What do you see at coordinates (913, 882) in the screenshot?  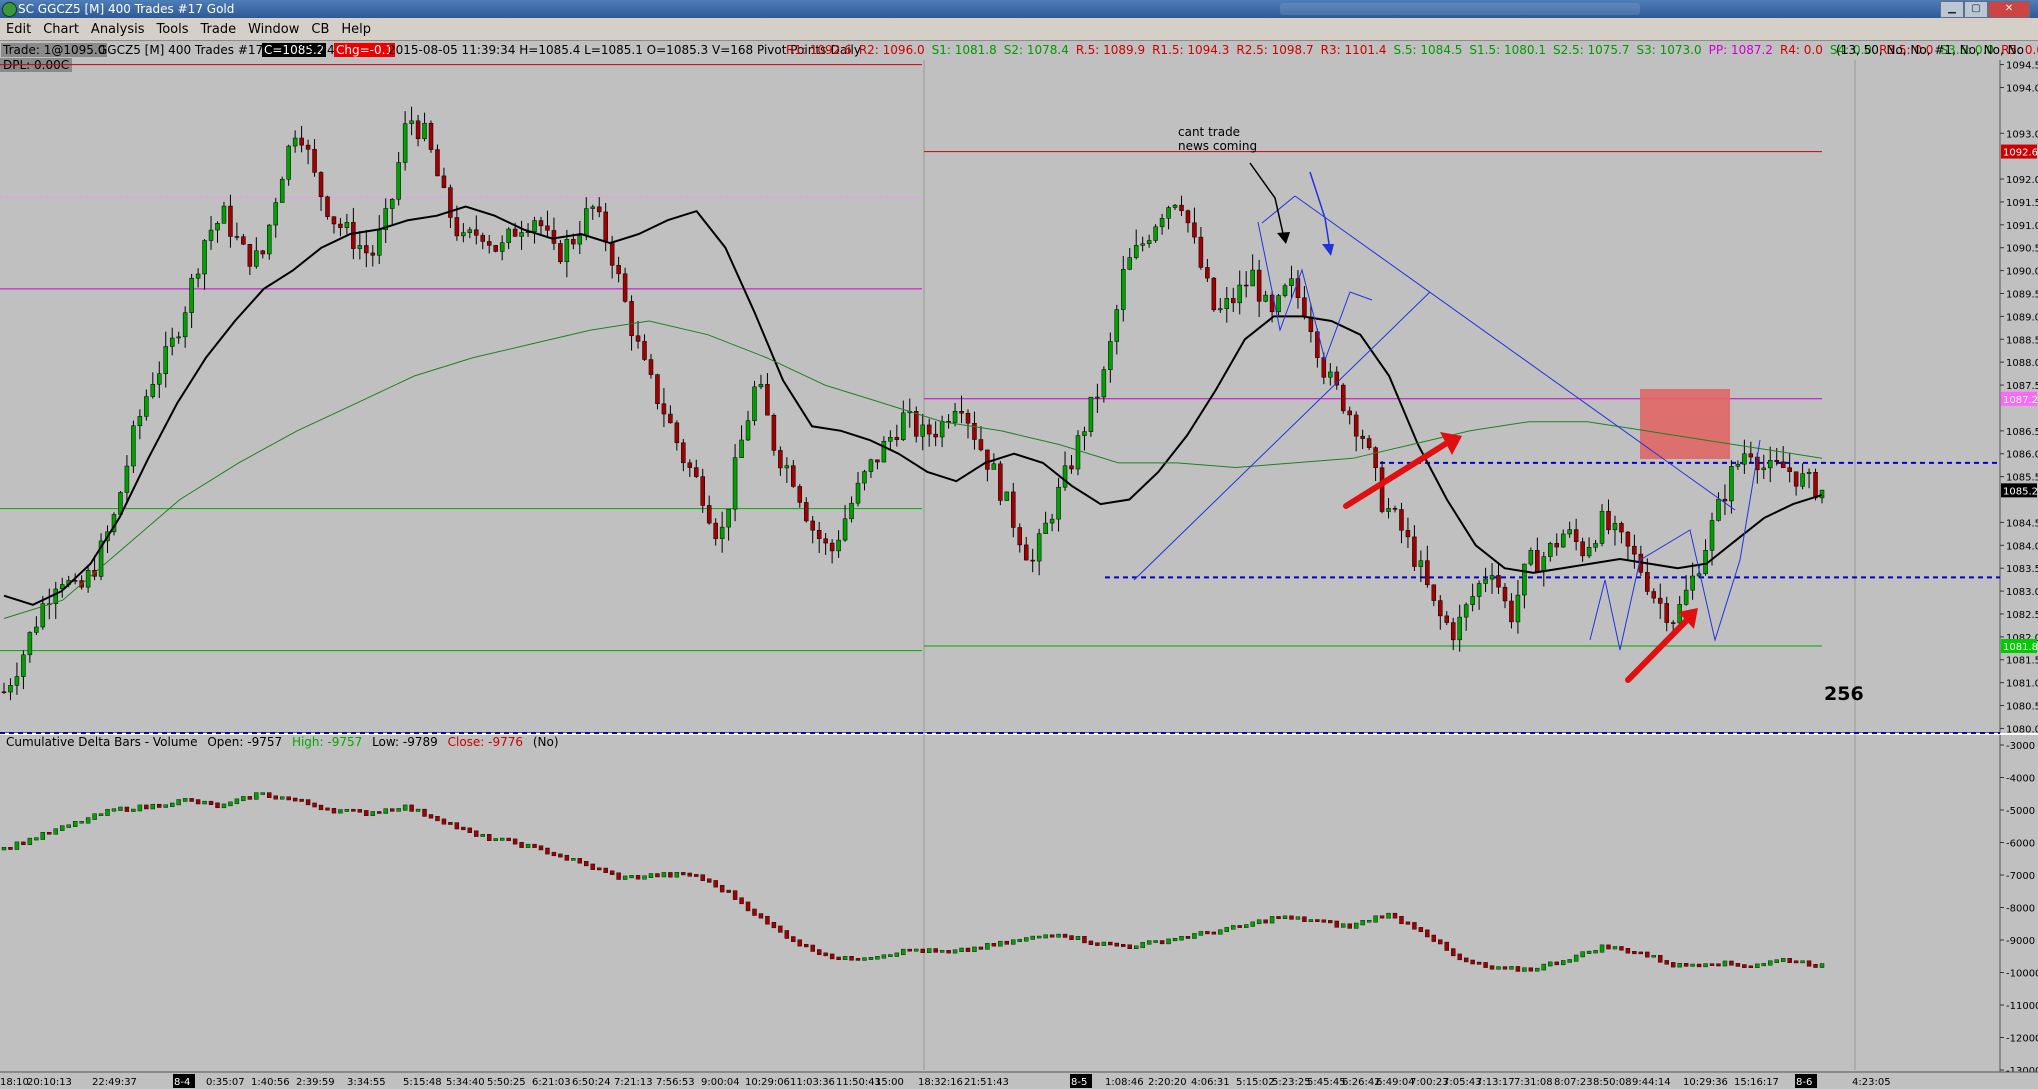 I see `cumulative-delta-bars` at bounding box center [913, 882].